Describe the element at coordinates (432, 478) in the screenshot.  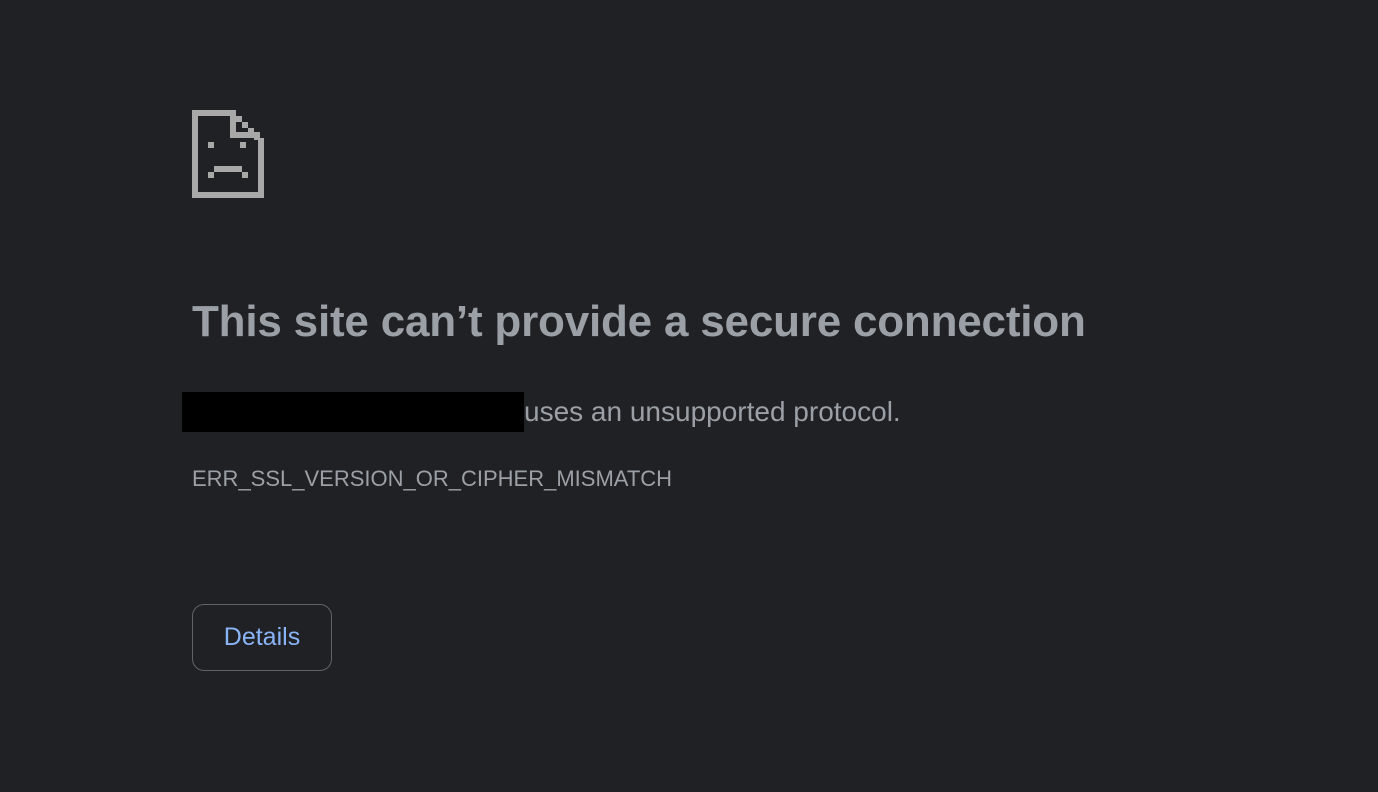
I see `error-code: ERR_SSL_VERSION_OR_CIPHER_MISMATCH` at that location.